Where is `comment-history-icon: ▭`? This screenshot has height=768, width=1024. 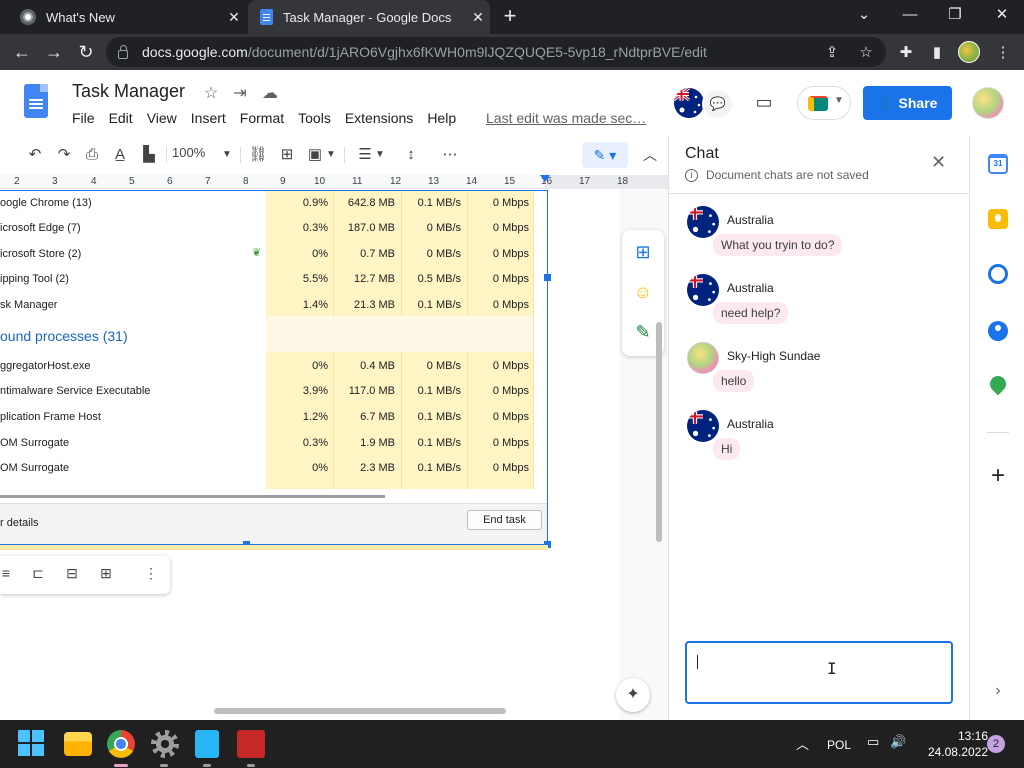 comment-history-icon: ▭ is located at coordinates (764, 104).